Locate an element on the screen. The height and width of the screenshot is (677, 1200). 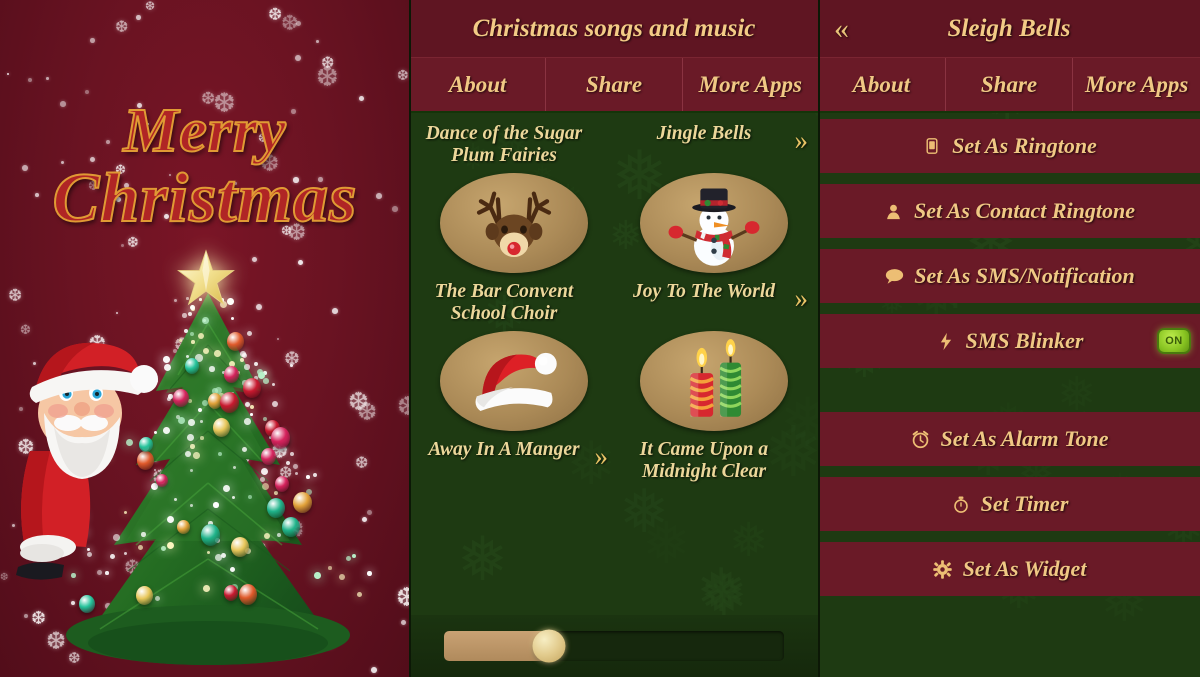
song-title: Joy To The World is located at coordinates (714, 303).